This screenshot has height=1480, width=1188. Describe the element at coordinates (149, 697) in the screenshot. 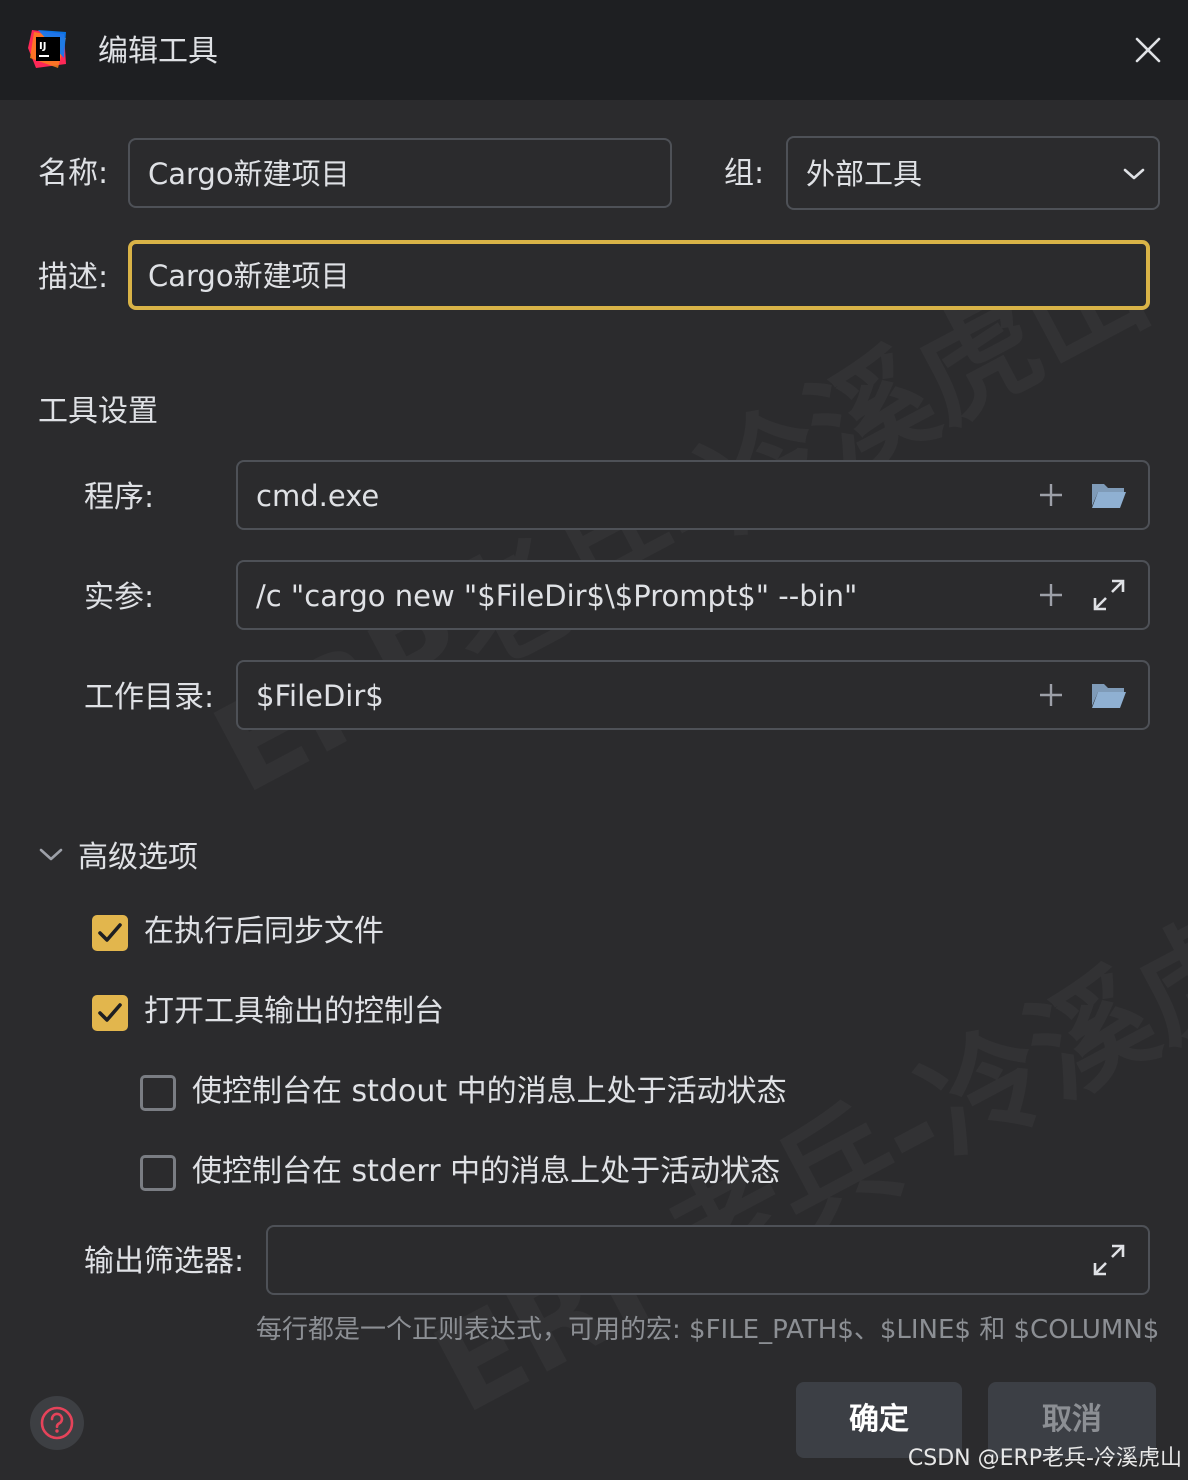

I see `working-directory-label: 工作目录:` at that location.